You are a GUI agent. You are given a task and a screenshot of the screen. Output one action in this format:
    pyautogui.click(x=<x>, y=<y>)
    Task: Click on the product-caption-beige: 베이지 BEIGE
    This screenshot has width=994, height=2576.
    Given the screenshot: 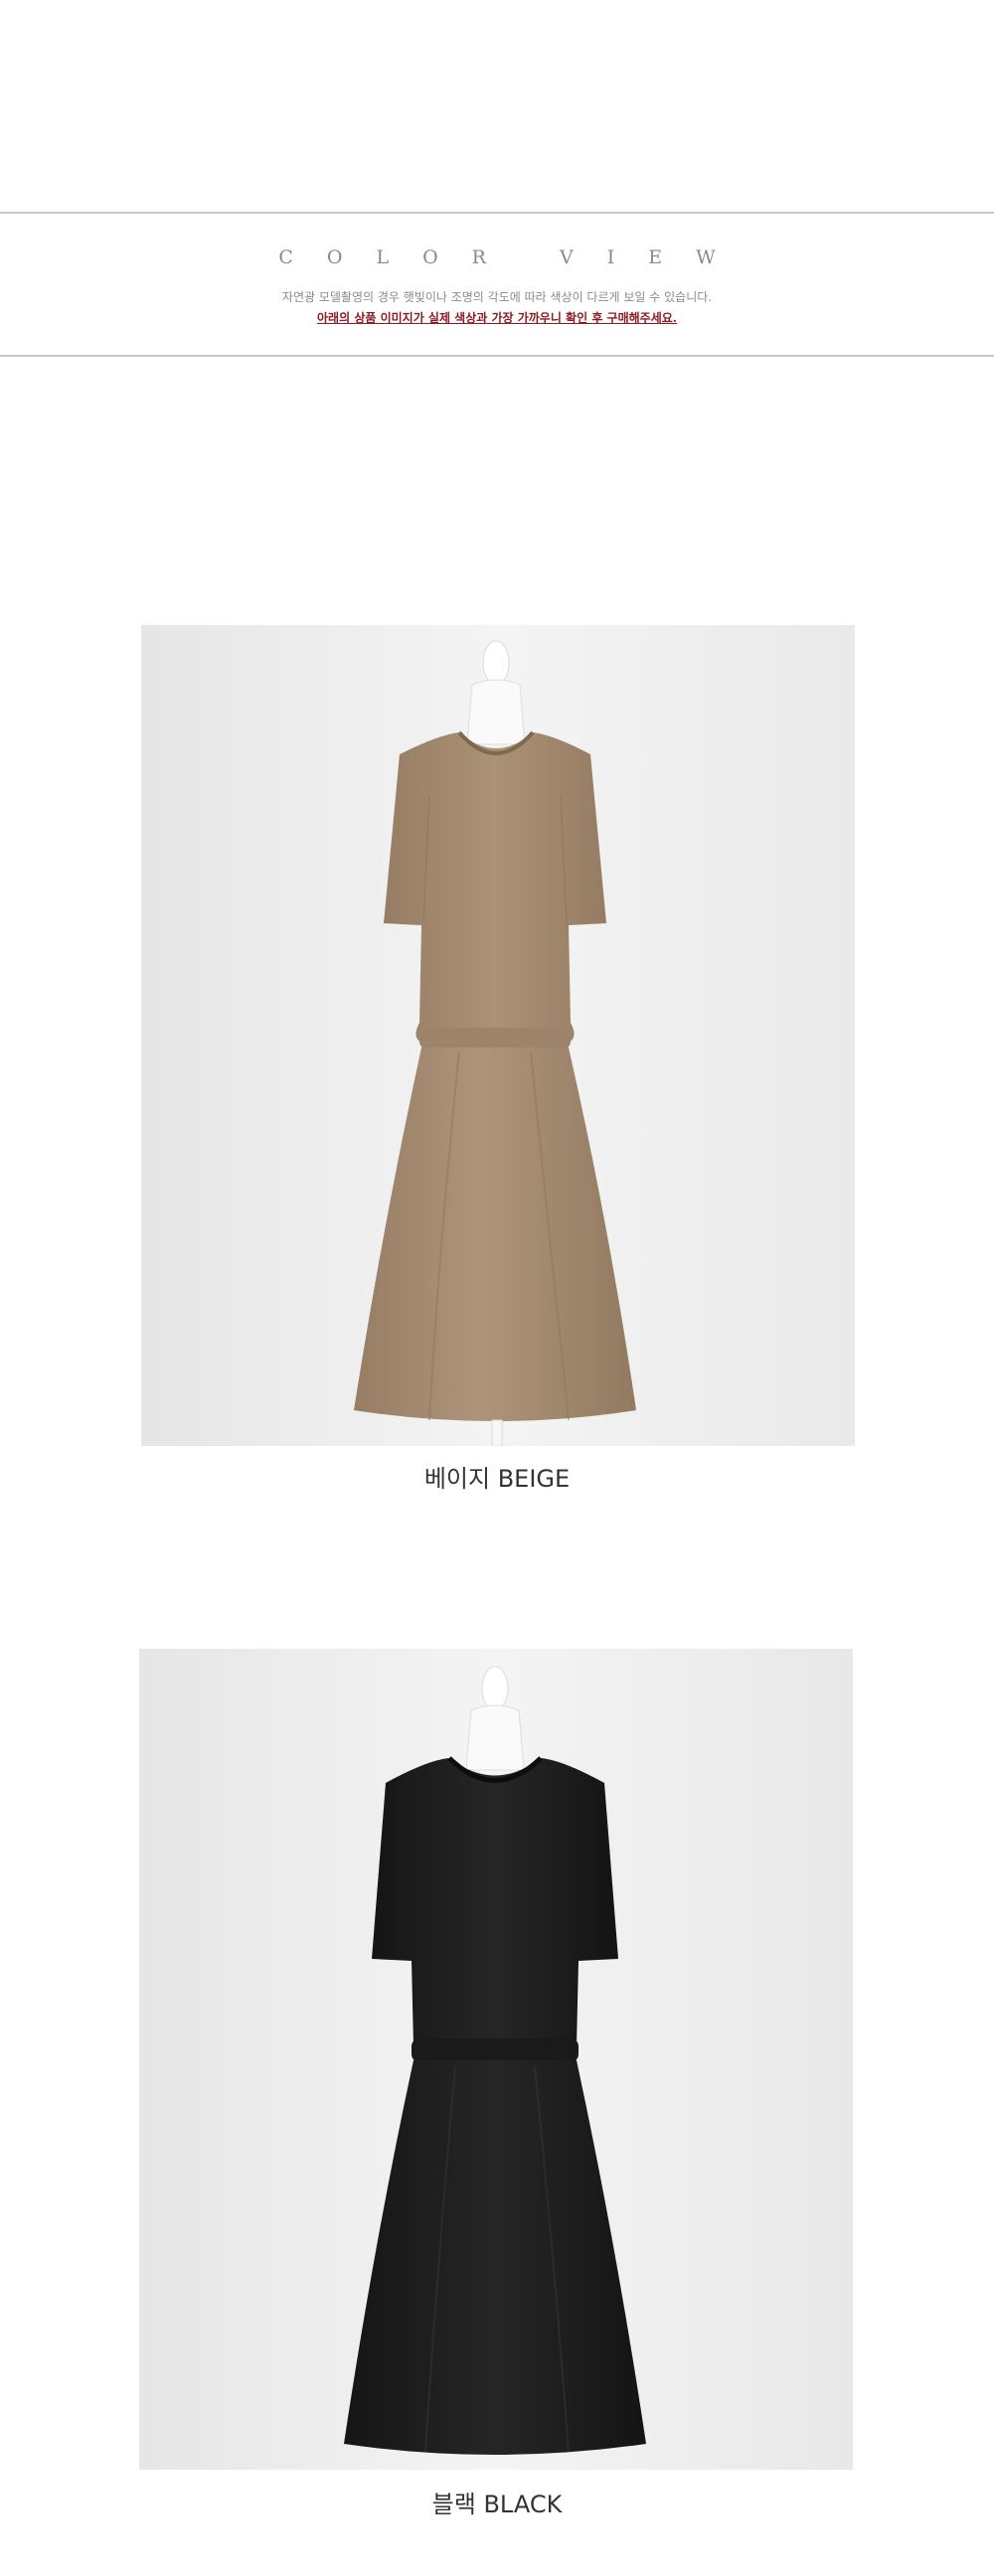 What is the action you would take?
    pyautogui.click(x=497, y=1479)
    